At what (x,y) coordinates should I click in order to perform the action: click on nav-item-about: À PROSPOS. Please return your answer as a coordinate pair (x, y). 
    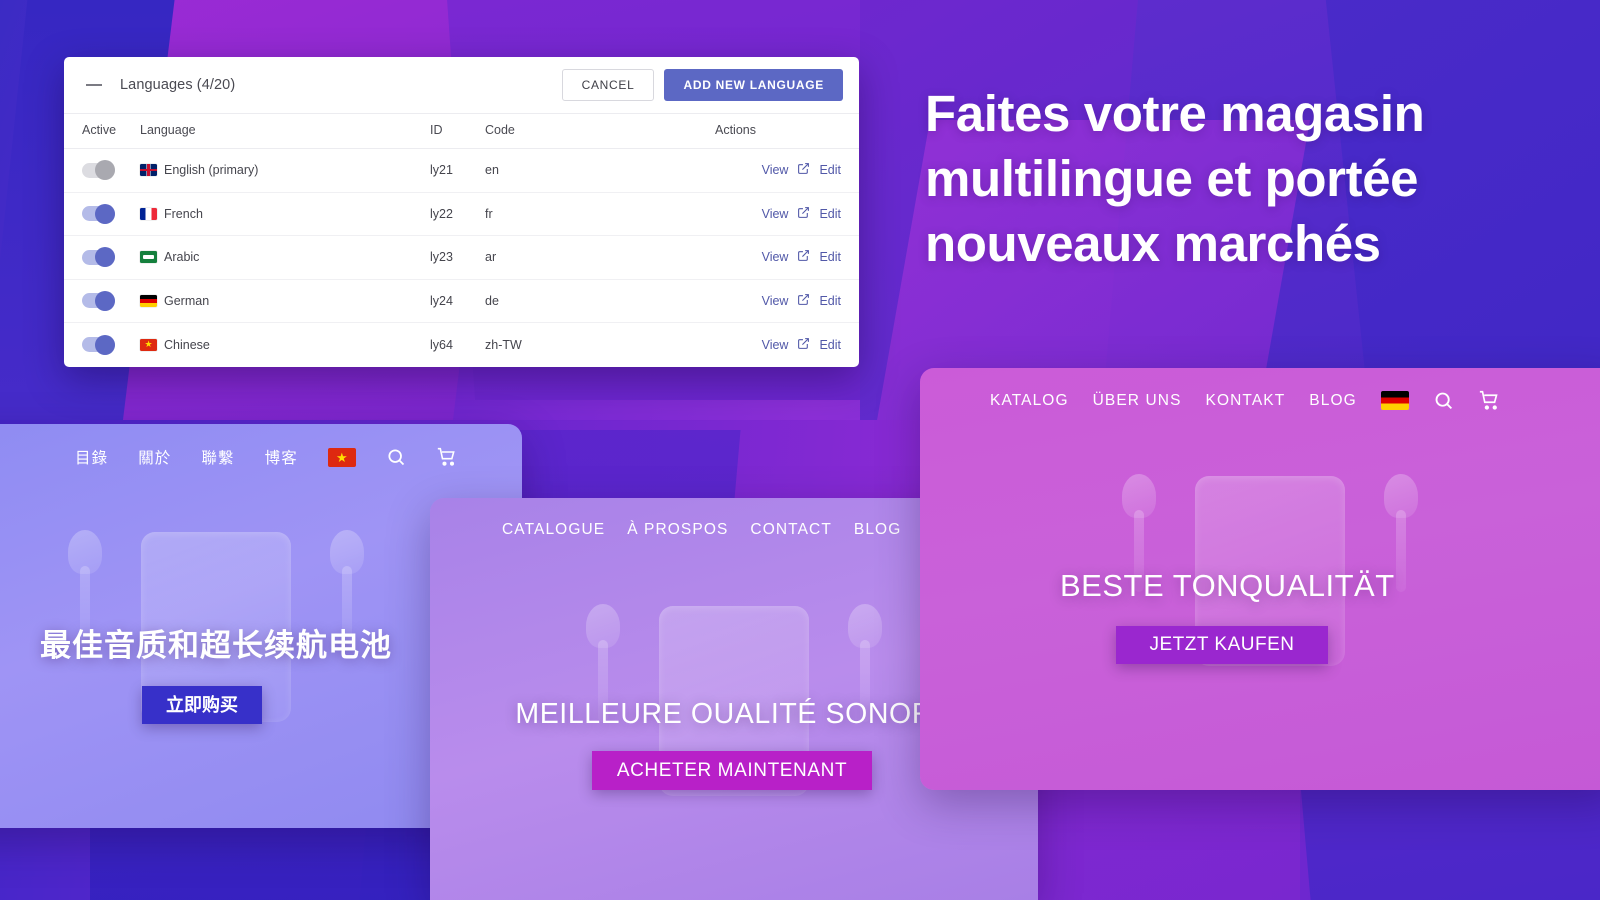
    Looking at the image, I should click on (677, 530).